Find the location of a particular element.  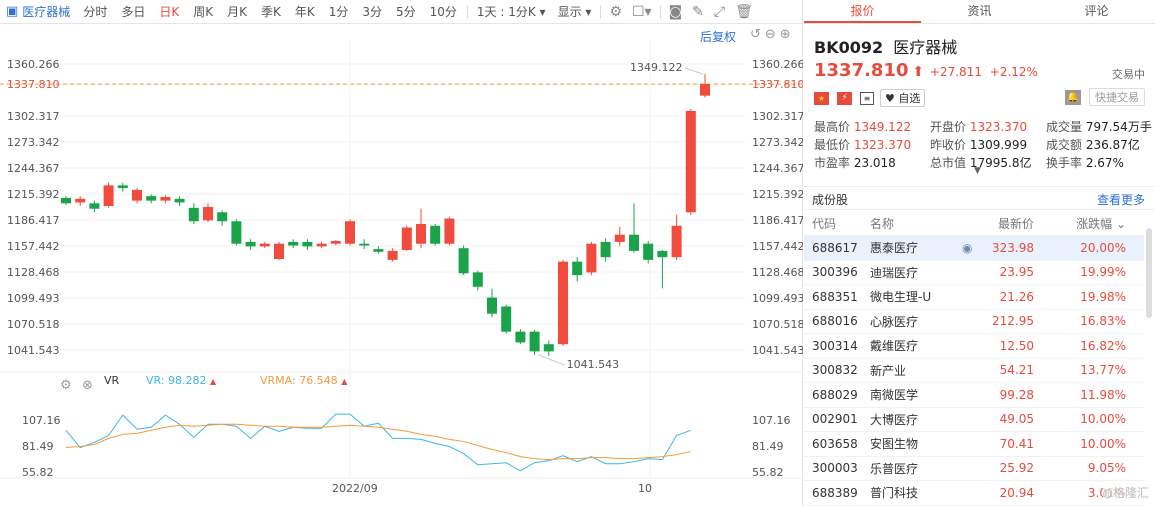

alert-bell-icon: 🔔 is located at coordinates (1073, 97).